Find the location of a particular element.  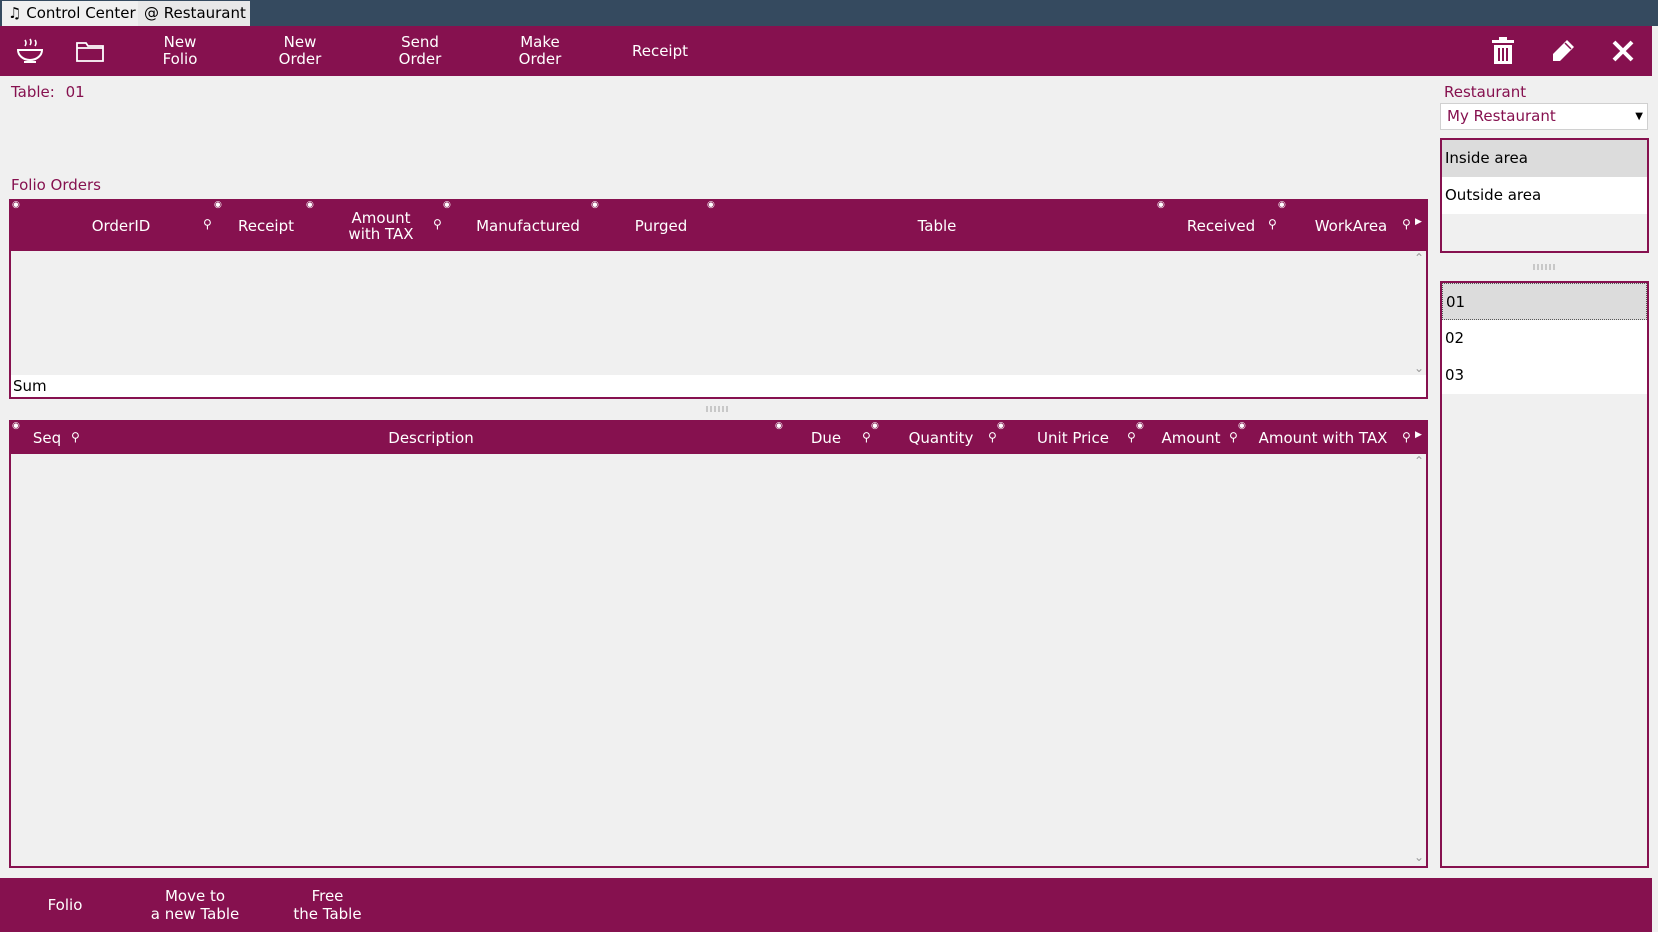

col-due: Due is located at coordinates (826, 438).